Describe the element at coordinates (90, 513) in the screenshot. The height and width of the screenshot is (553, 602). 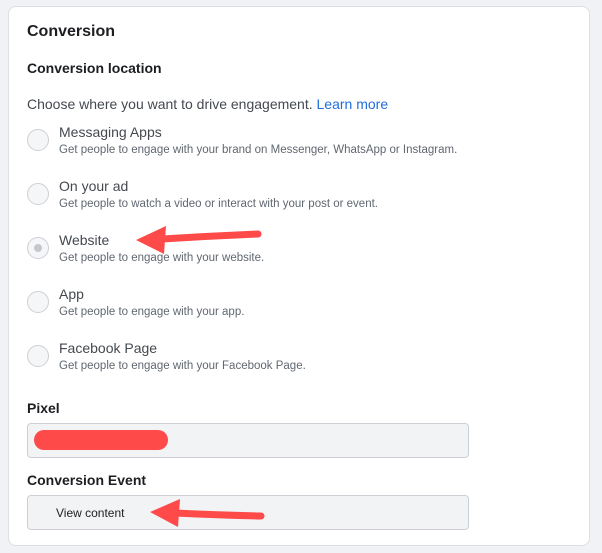
I see `conversion-event-value: View content` at that location.